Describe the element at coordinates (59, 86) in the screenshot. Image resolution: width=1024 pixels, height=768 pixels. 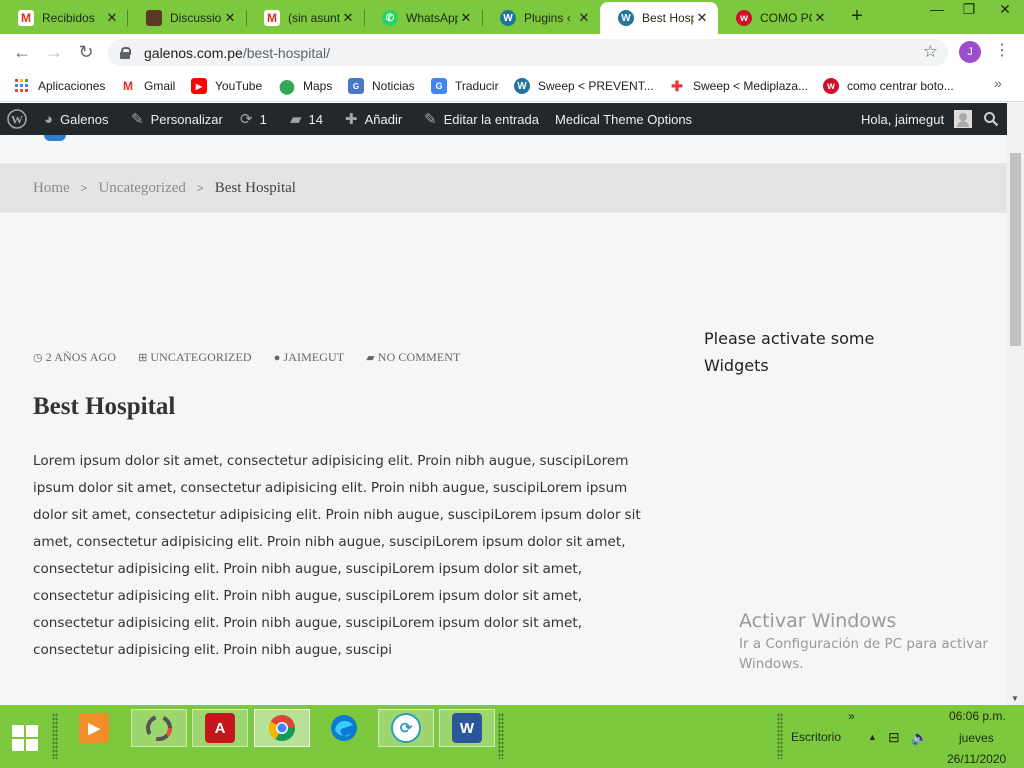
I see `bookmark-apps: Aplicaciones` at that location.